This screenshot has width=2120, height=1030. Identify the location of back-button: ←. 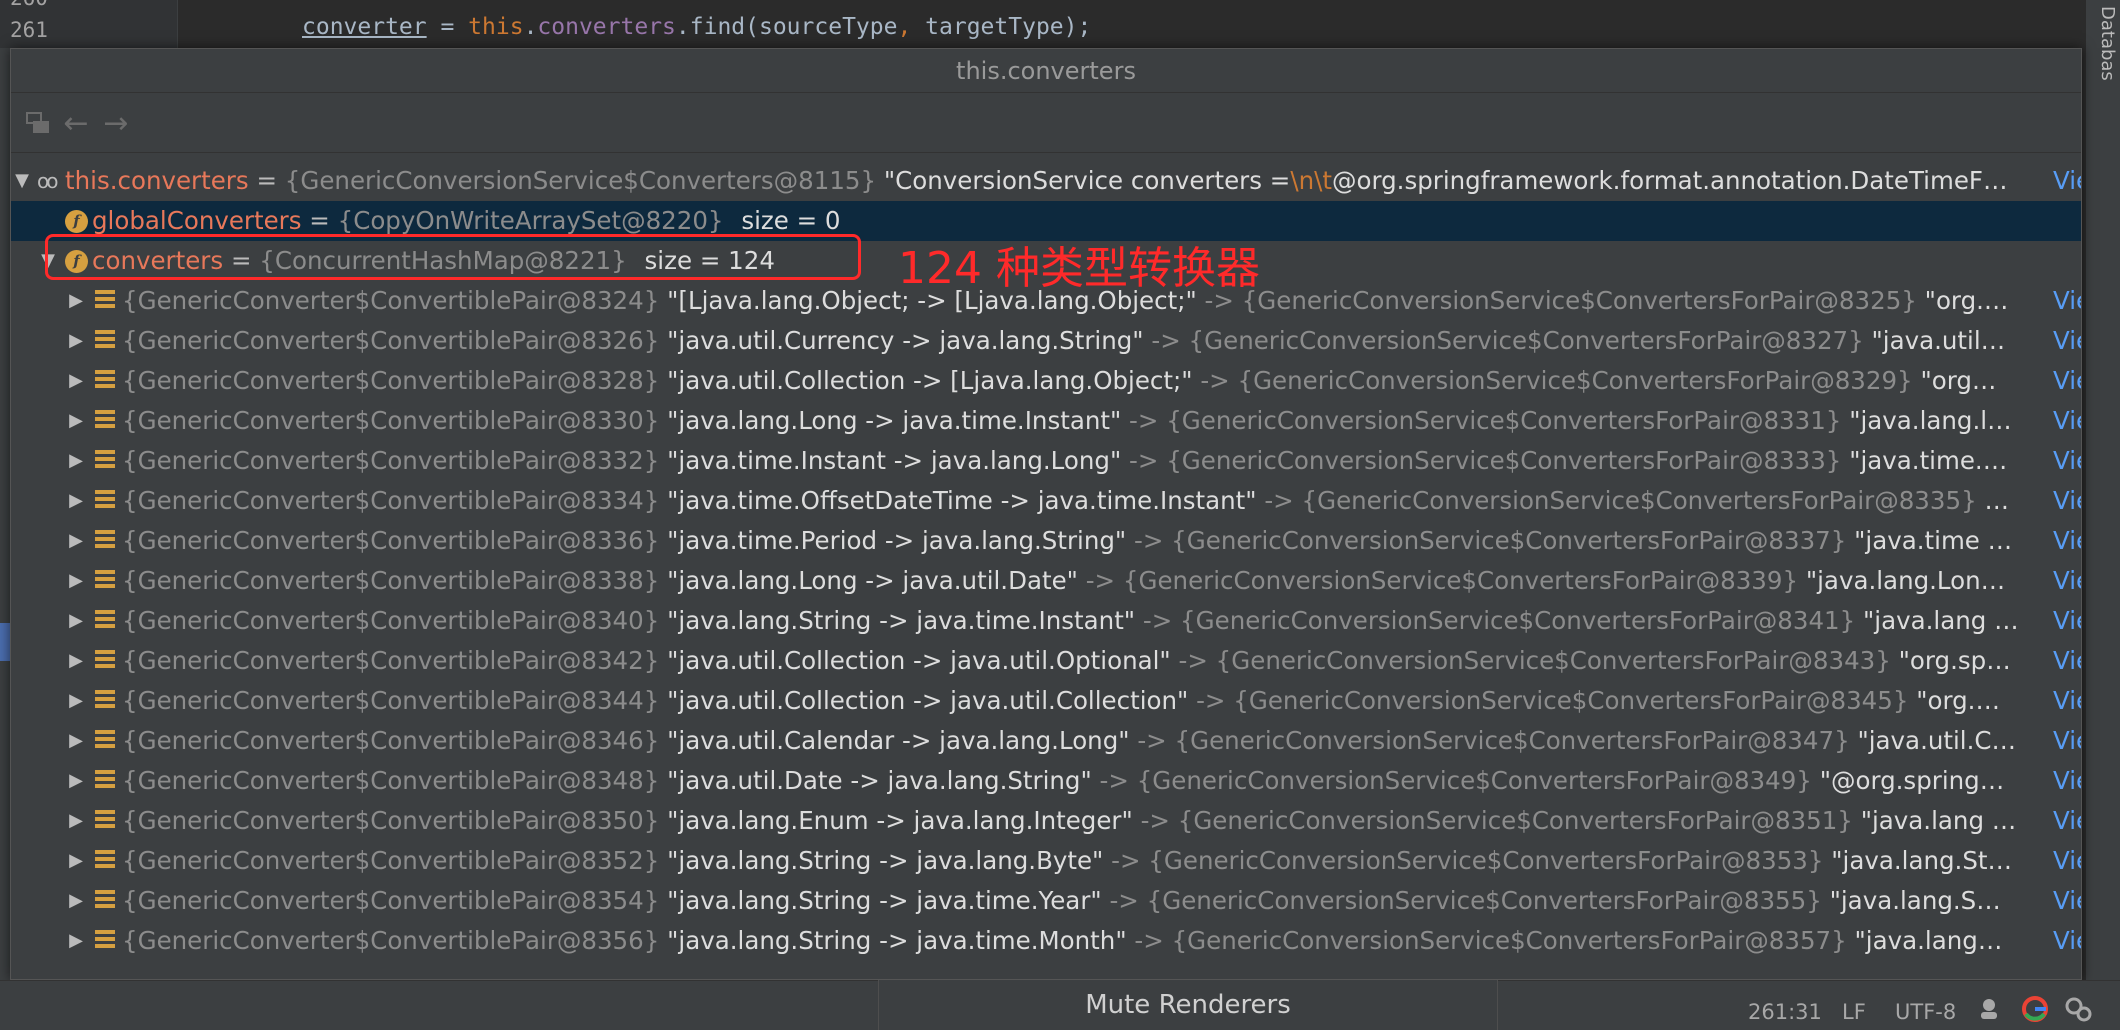
(76, 124).